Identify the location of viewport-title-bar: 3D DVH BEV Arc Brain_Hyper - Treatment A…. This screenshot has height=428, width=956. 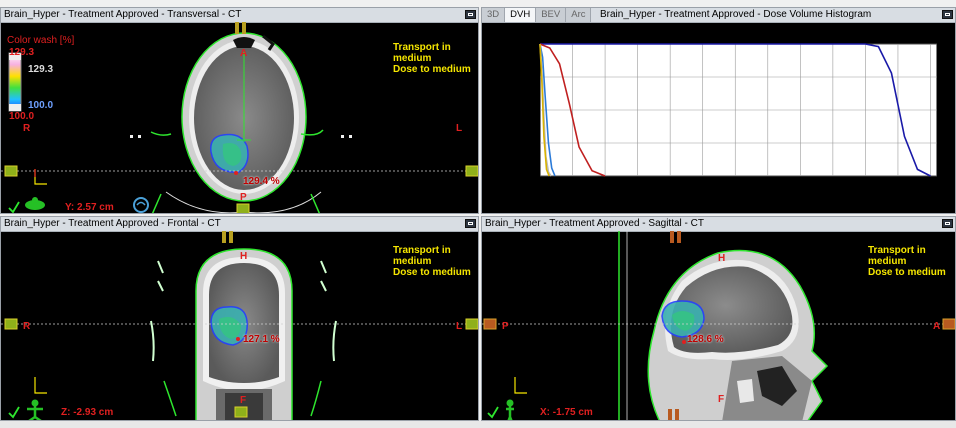
(718, 15).